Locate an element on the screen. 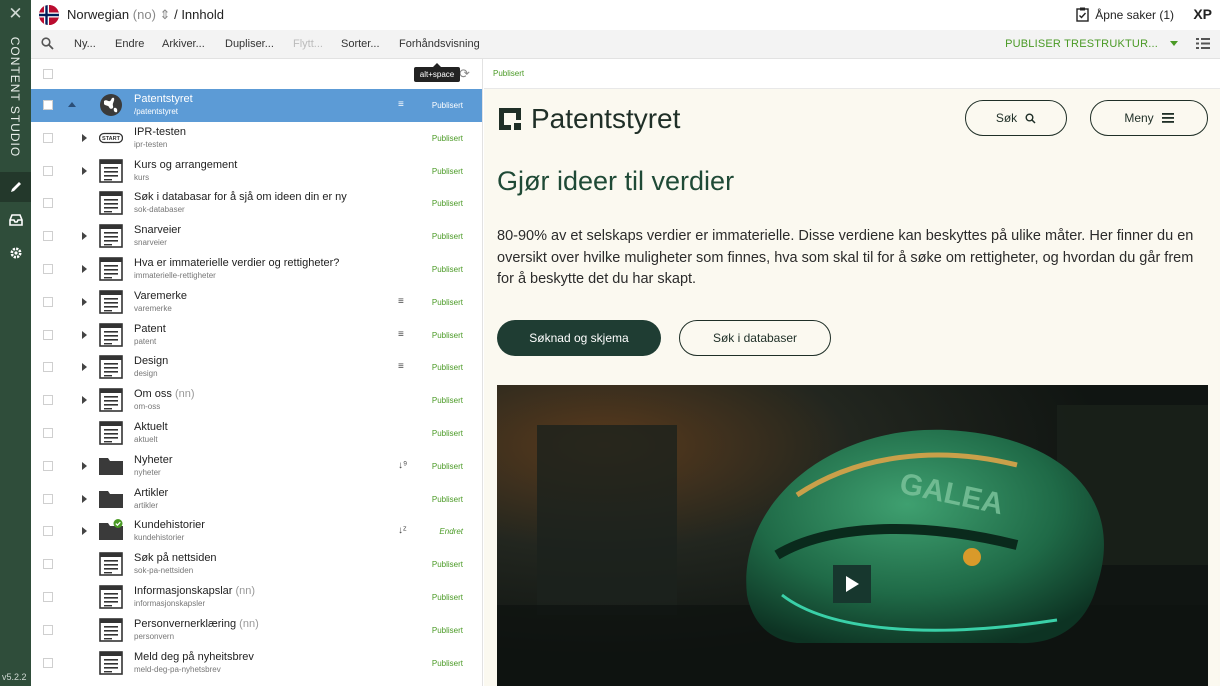 This screenshot has height=686, width=1220. search-icon is located at coordinates (47, 45).